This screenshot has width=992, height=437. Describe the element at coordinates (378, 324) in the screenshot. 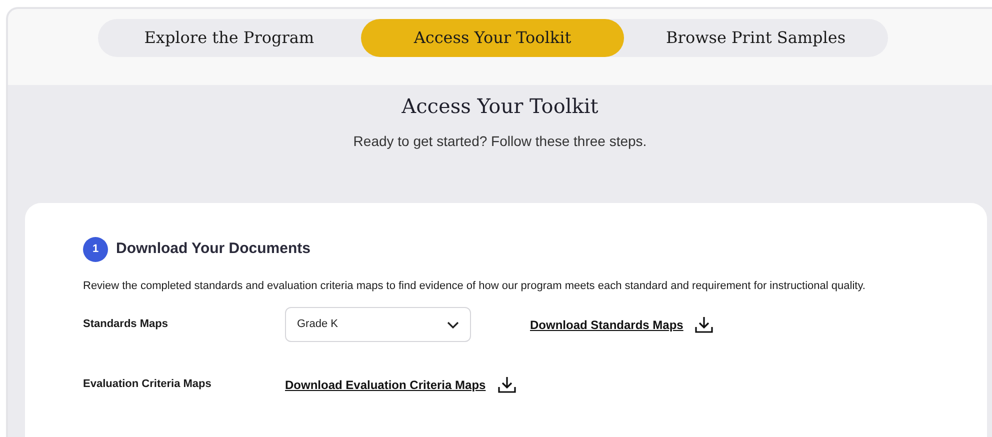

I see `grade-dropdown: Grade K` at that location.